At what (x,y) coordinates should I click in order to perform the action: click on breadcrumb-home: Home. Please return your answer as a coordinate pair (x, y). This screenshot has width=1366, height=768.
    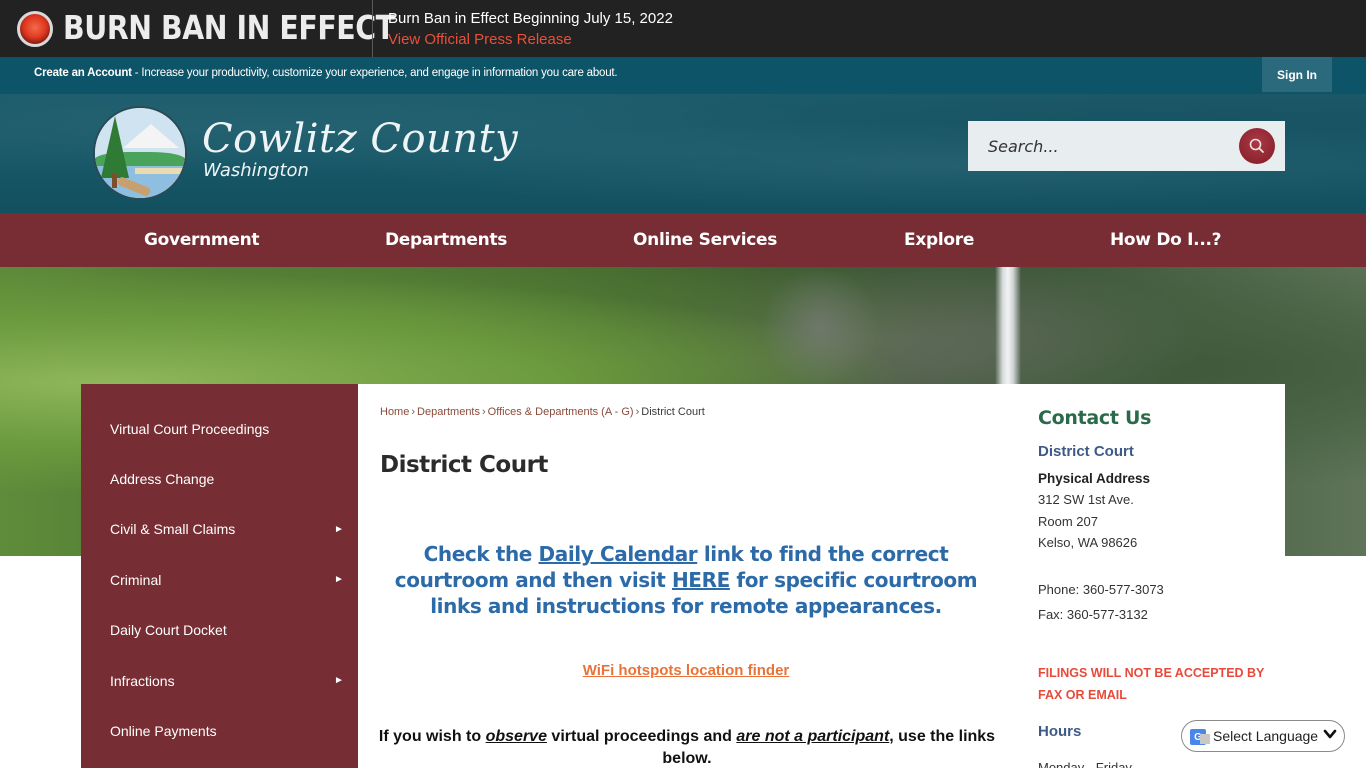
    Looking at the image, I should click on (394, 412).